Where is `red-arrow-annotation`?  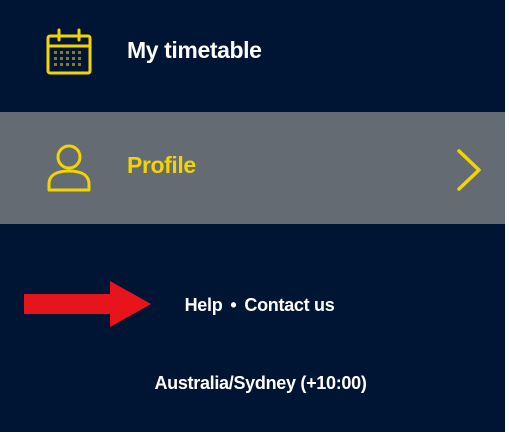
red-arrow-annotation is located at coordinates (87, 304).